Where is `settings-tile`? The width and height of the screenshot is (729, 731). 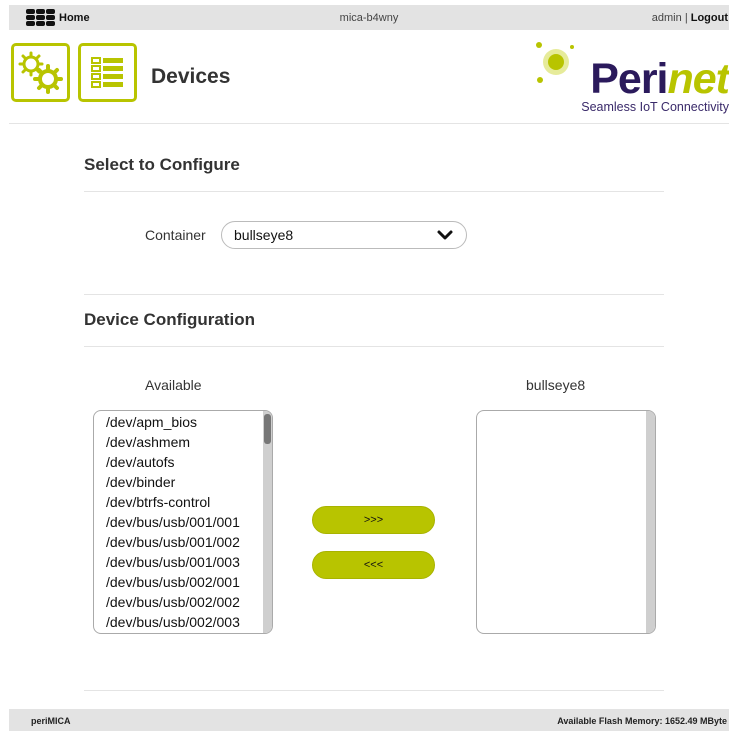
settings-tile is located at coordinates (40, 72).